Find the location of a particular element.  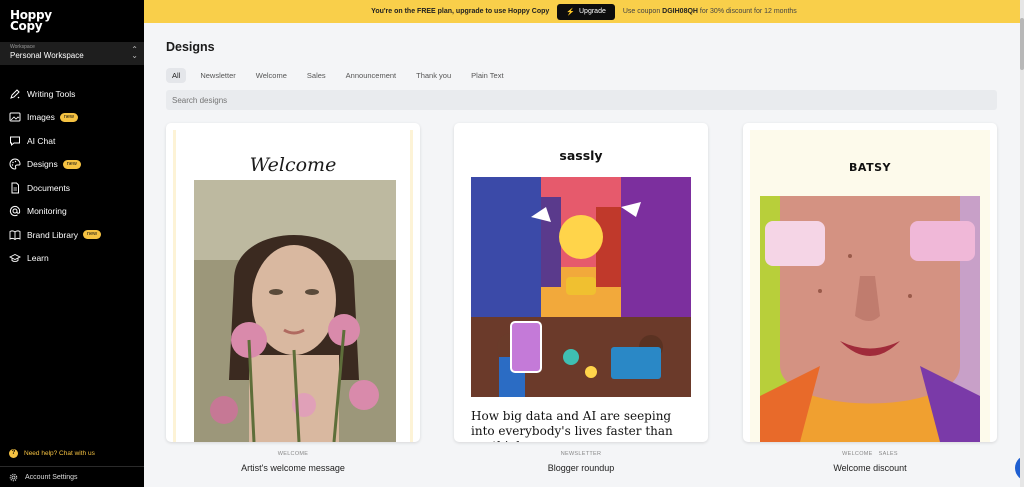

card-tags: WELCOME is located at coordinates (293, 454).